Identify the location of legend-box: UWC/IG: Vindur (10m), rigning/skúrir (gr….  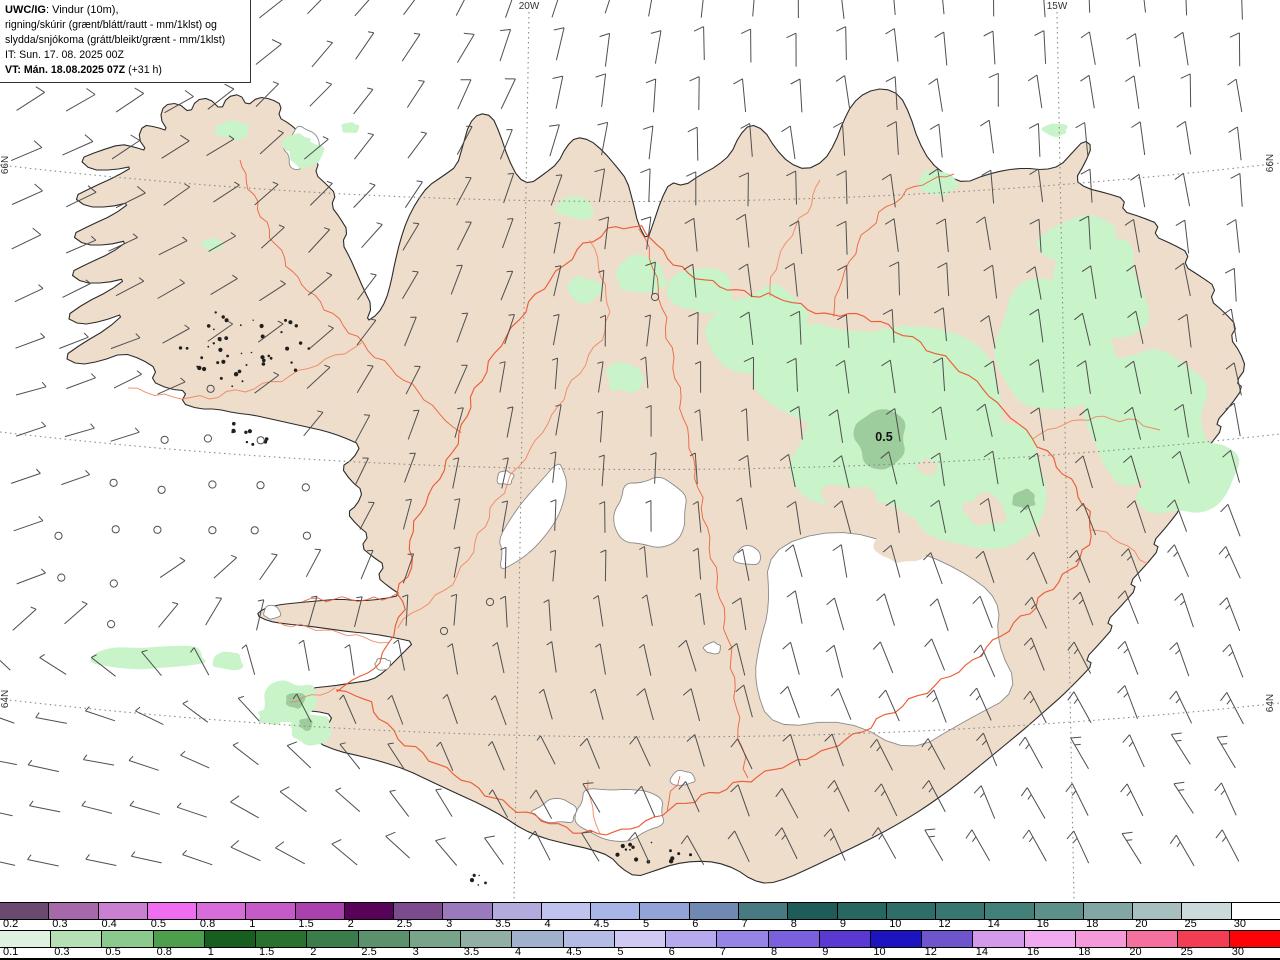
(125, 41).